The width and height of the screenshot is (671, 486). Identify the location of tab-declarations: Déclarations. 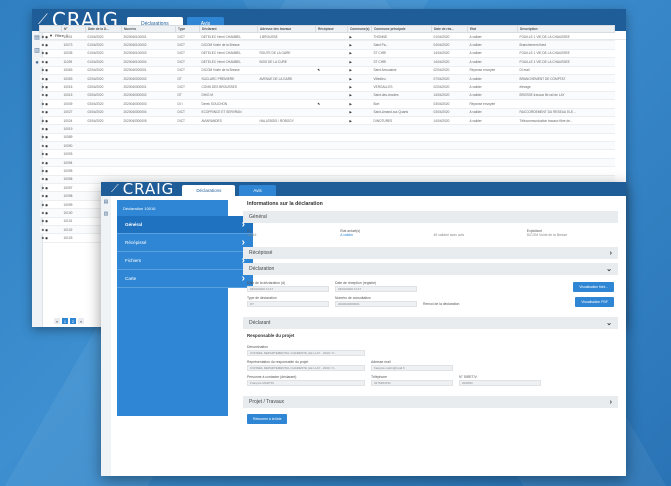
(209, 190).